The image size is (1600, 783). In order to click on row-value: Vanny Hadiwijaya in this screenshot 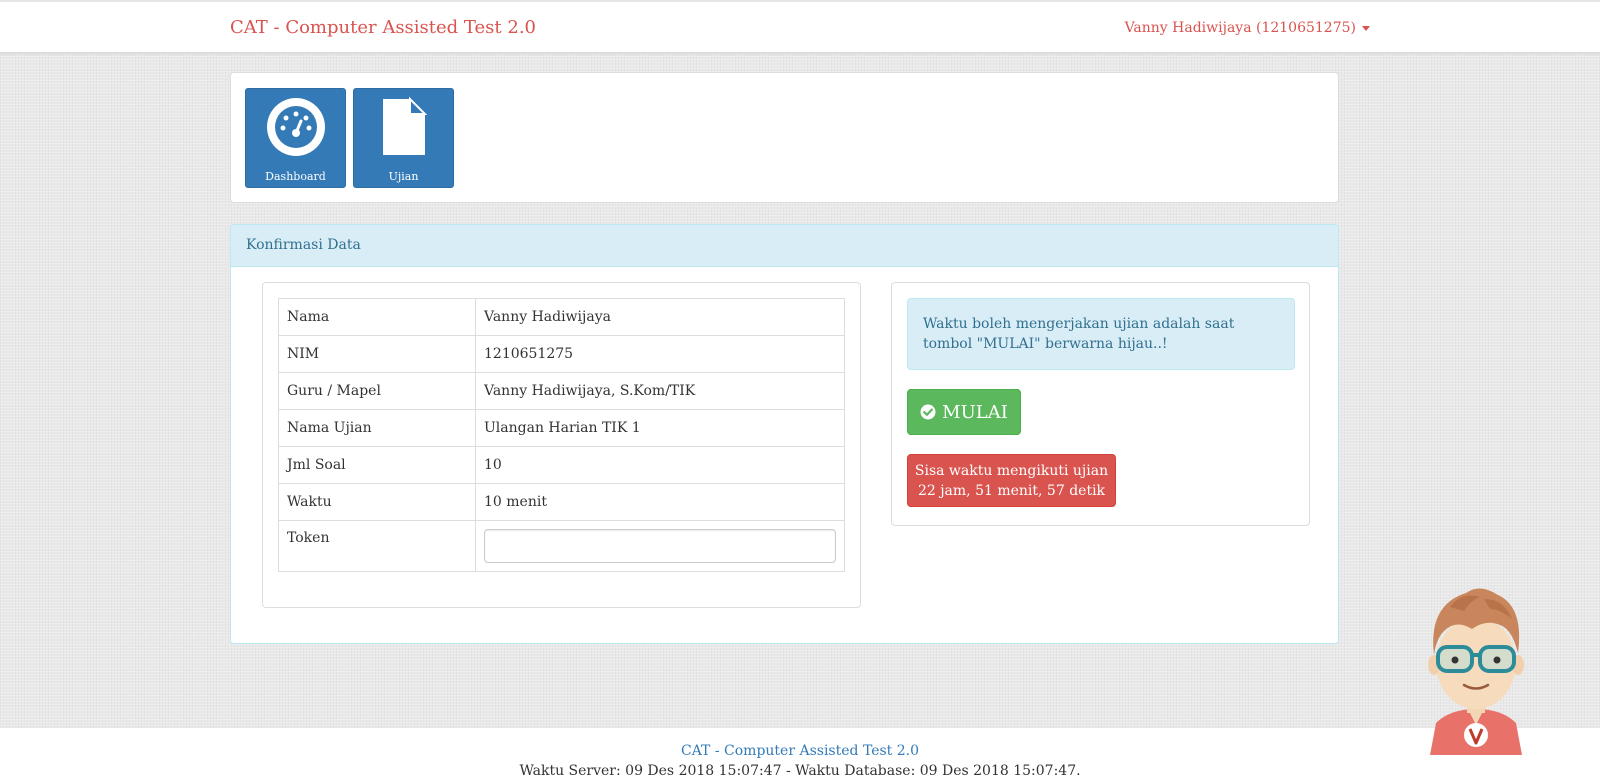, I will do `click(660, 317)`.